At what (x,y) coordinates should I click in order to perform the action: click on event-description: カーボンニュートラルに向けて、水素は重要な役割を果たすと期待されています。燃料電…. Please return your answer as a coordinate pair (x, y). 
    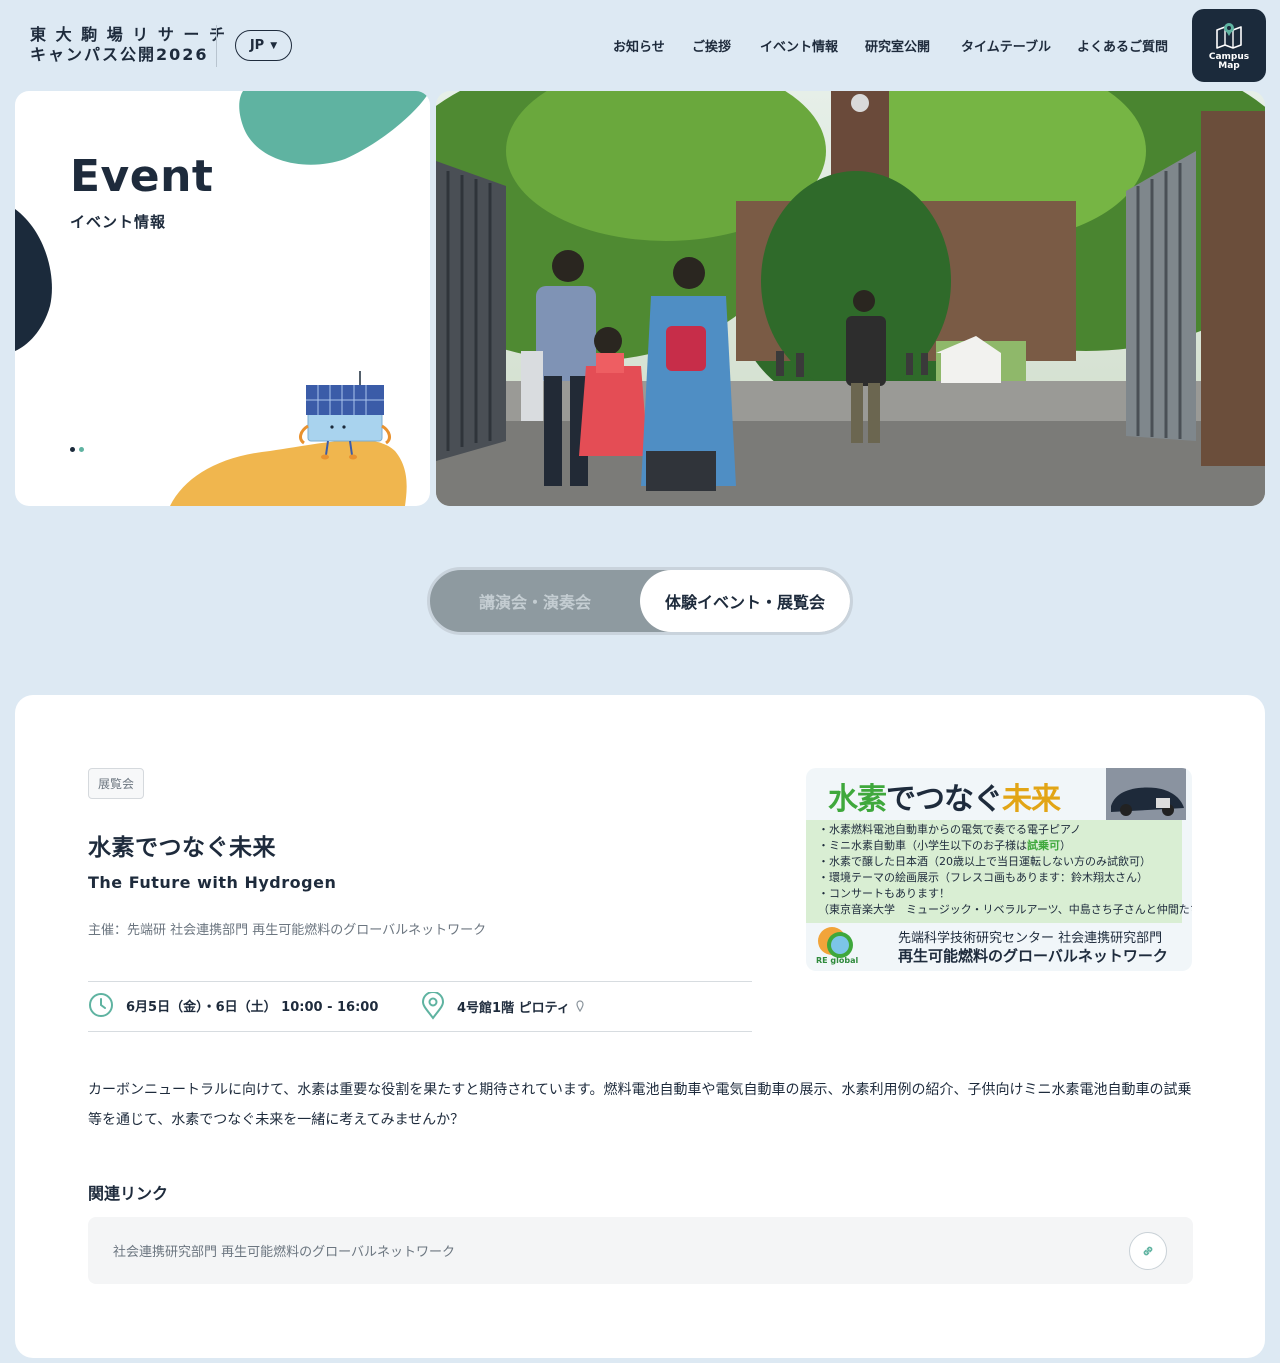
    Looking at the image, I should click on (640, 1105).